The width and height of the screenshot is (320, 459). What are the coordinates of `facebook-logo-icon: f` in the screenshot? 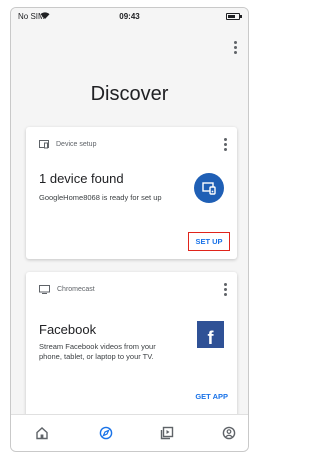 It's located at (210, 334).